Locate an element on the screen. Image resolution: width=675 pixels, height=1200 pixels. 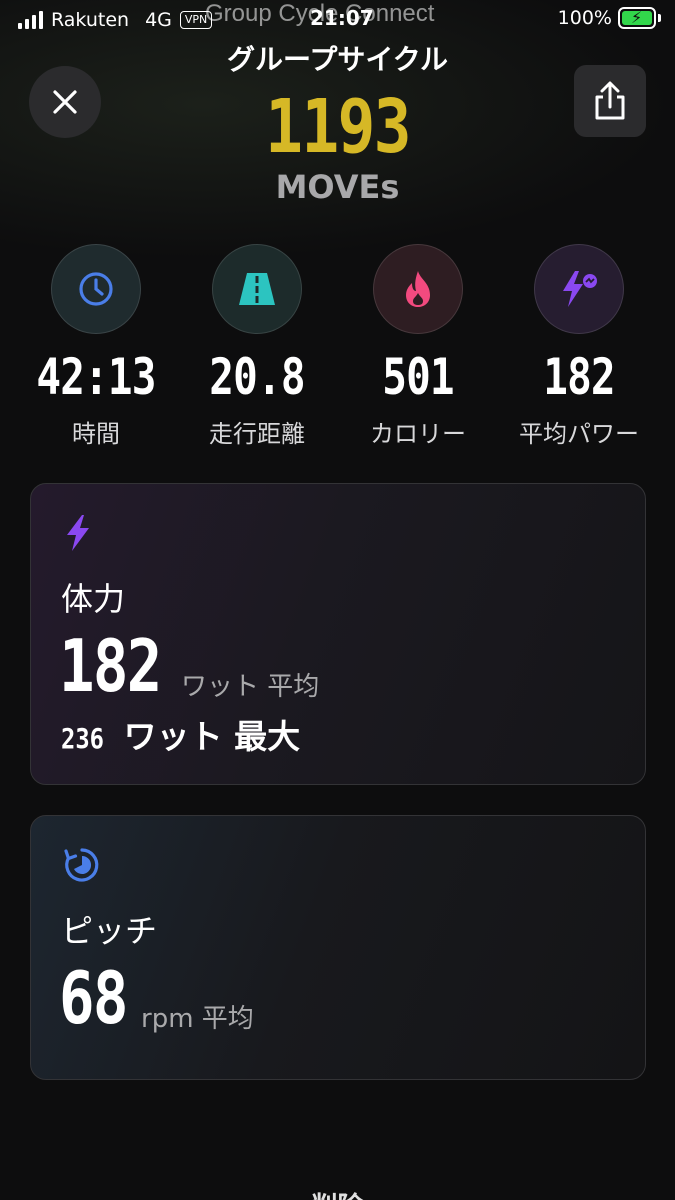
road-icon is located at coordinates (257, 289).